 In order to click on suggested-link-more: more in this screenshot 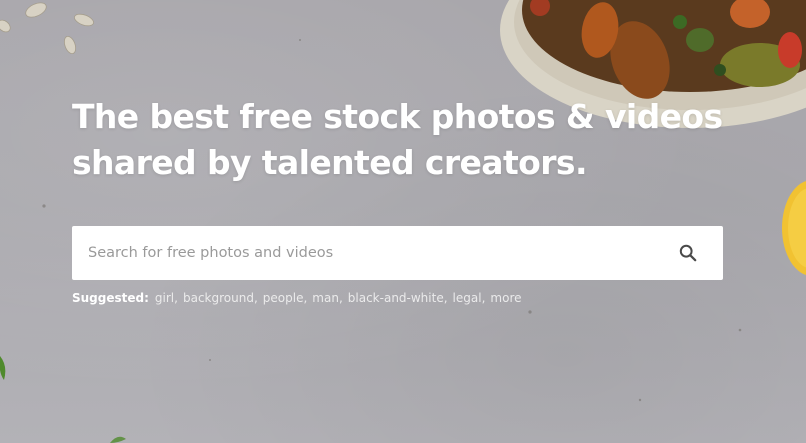, I will do `click(505, 298)`.